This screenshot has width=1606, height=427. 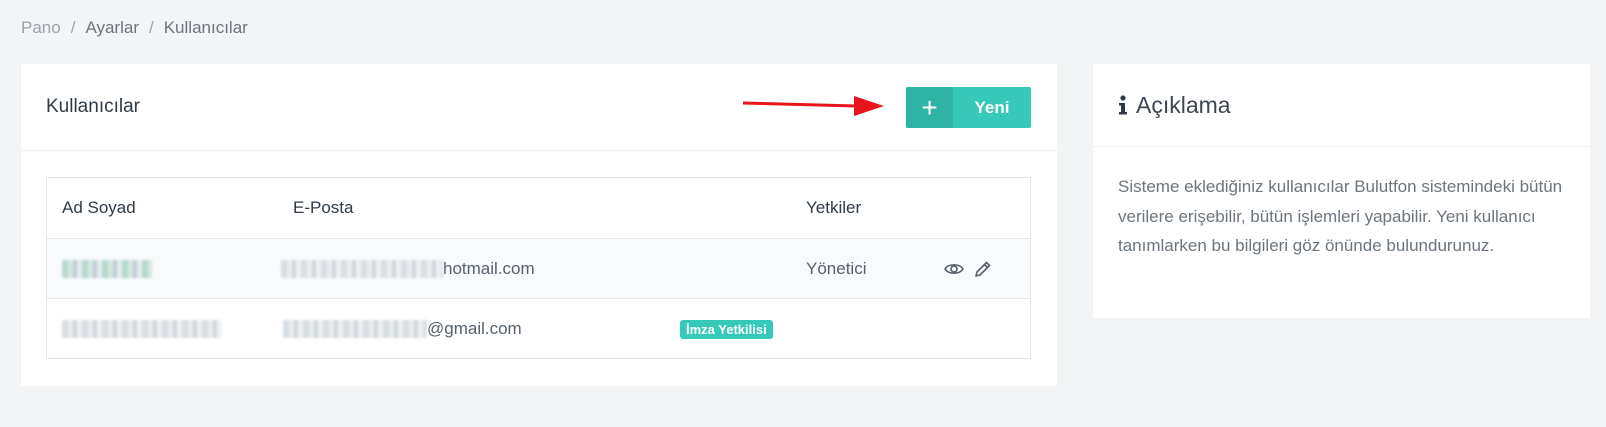 What do you see at coordinates (539, 107) in the screenshot?
I see `users-card-header: Kullanıcılar + Yeni` at bounding box center [539, 107].